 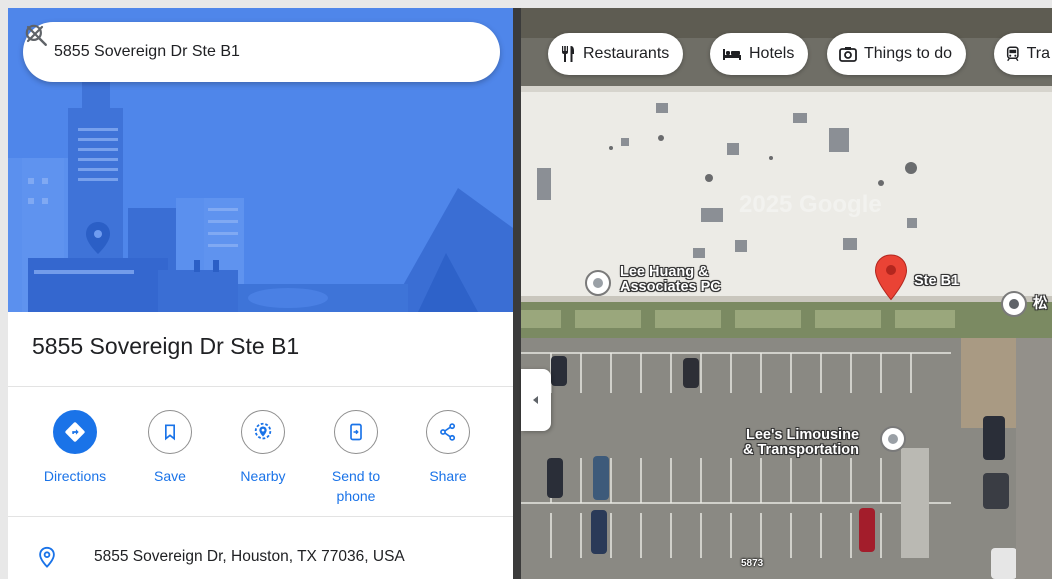 I want to click on chevron-left-icon, so click(x=535, y=400).